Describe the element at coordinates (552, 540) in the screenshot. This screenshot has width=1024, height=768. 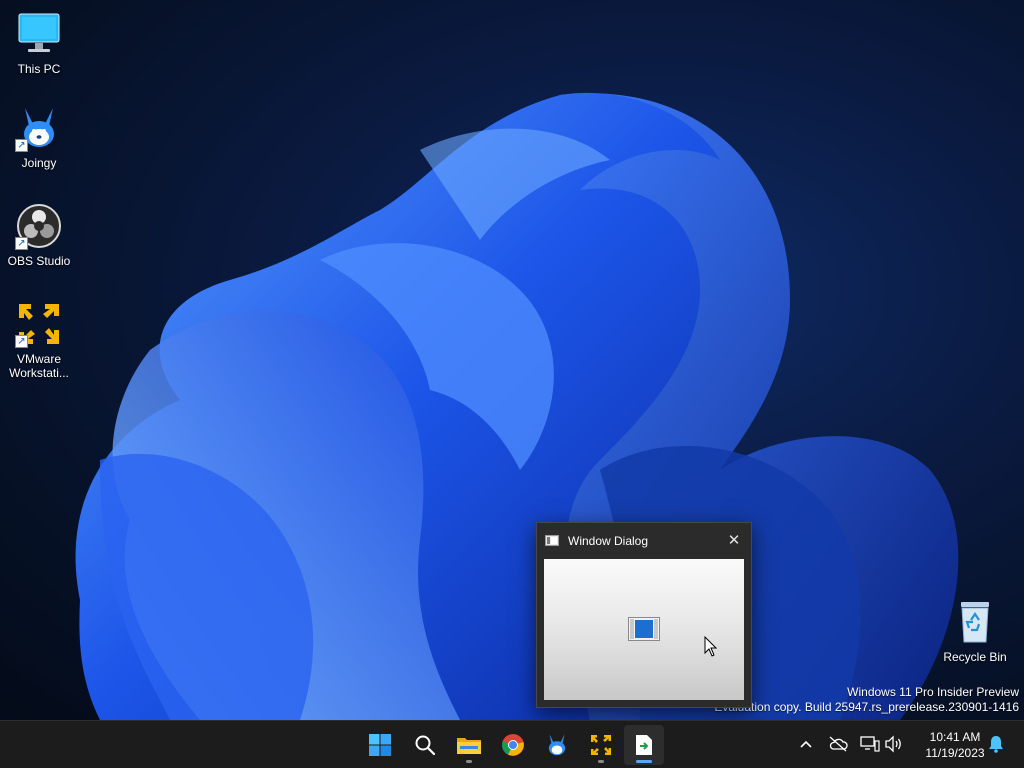
I see `window-app-icon` at that location.